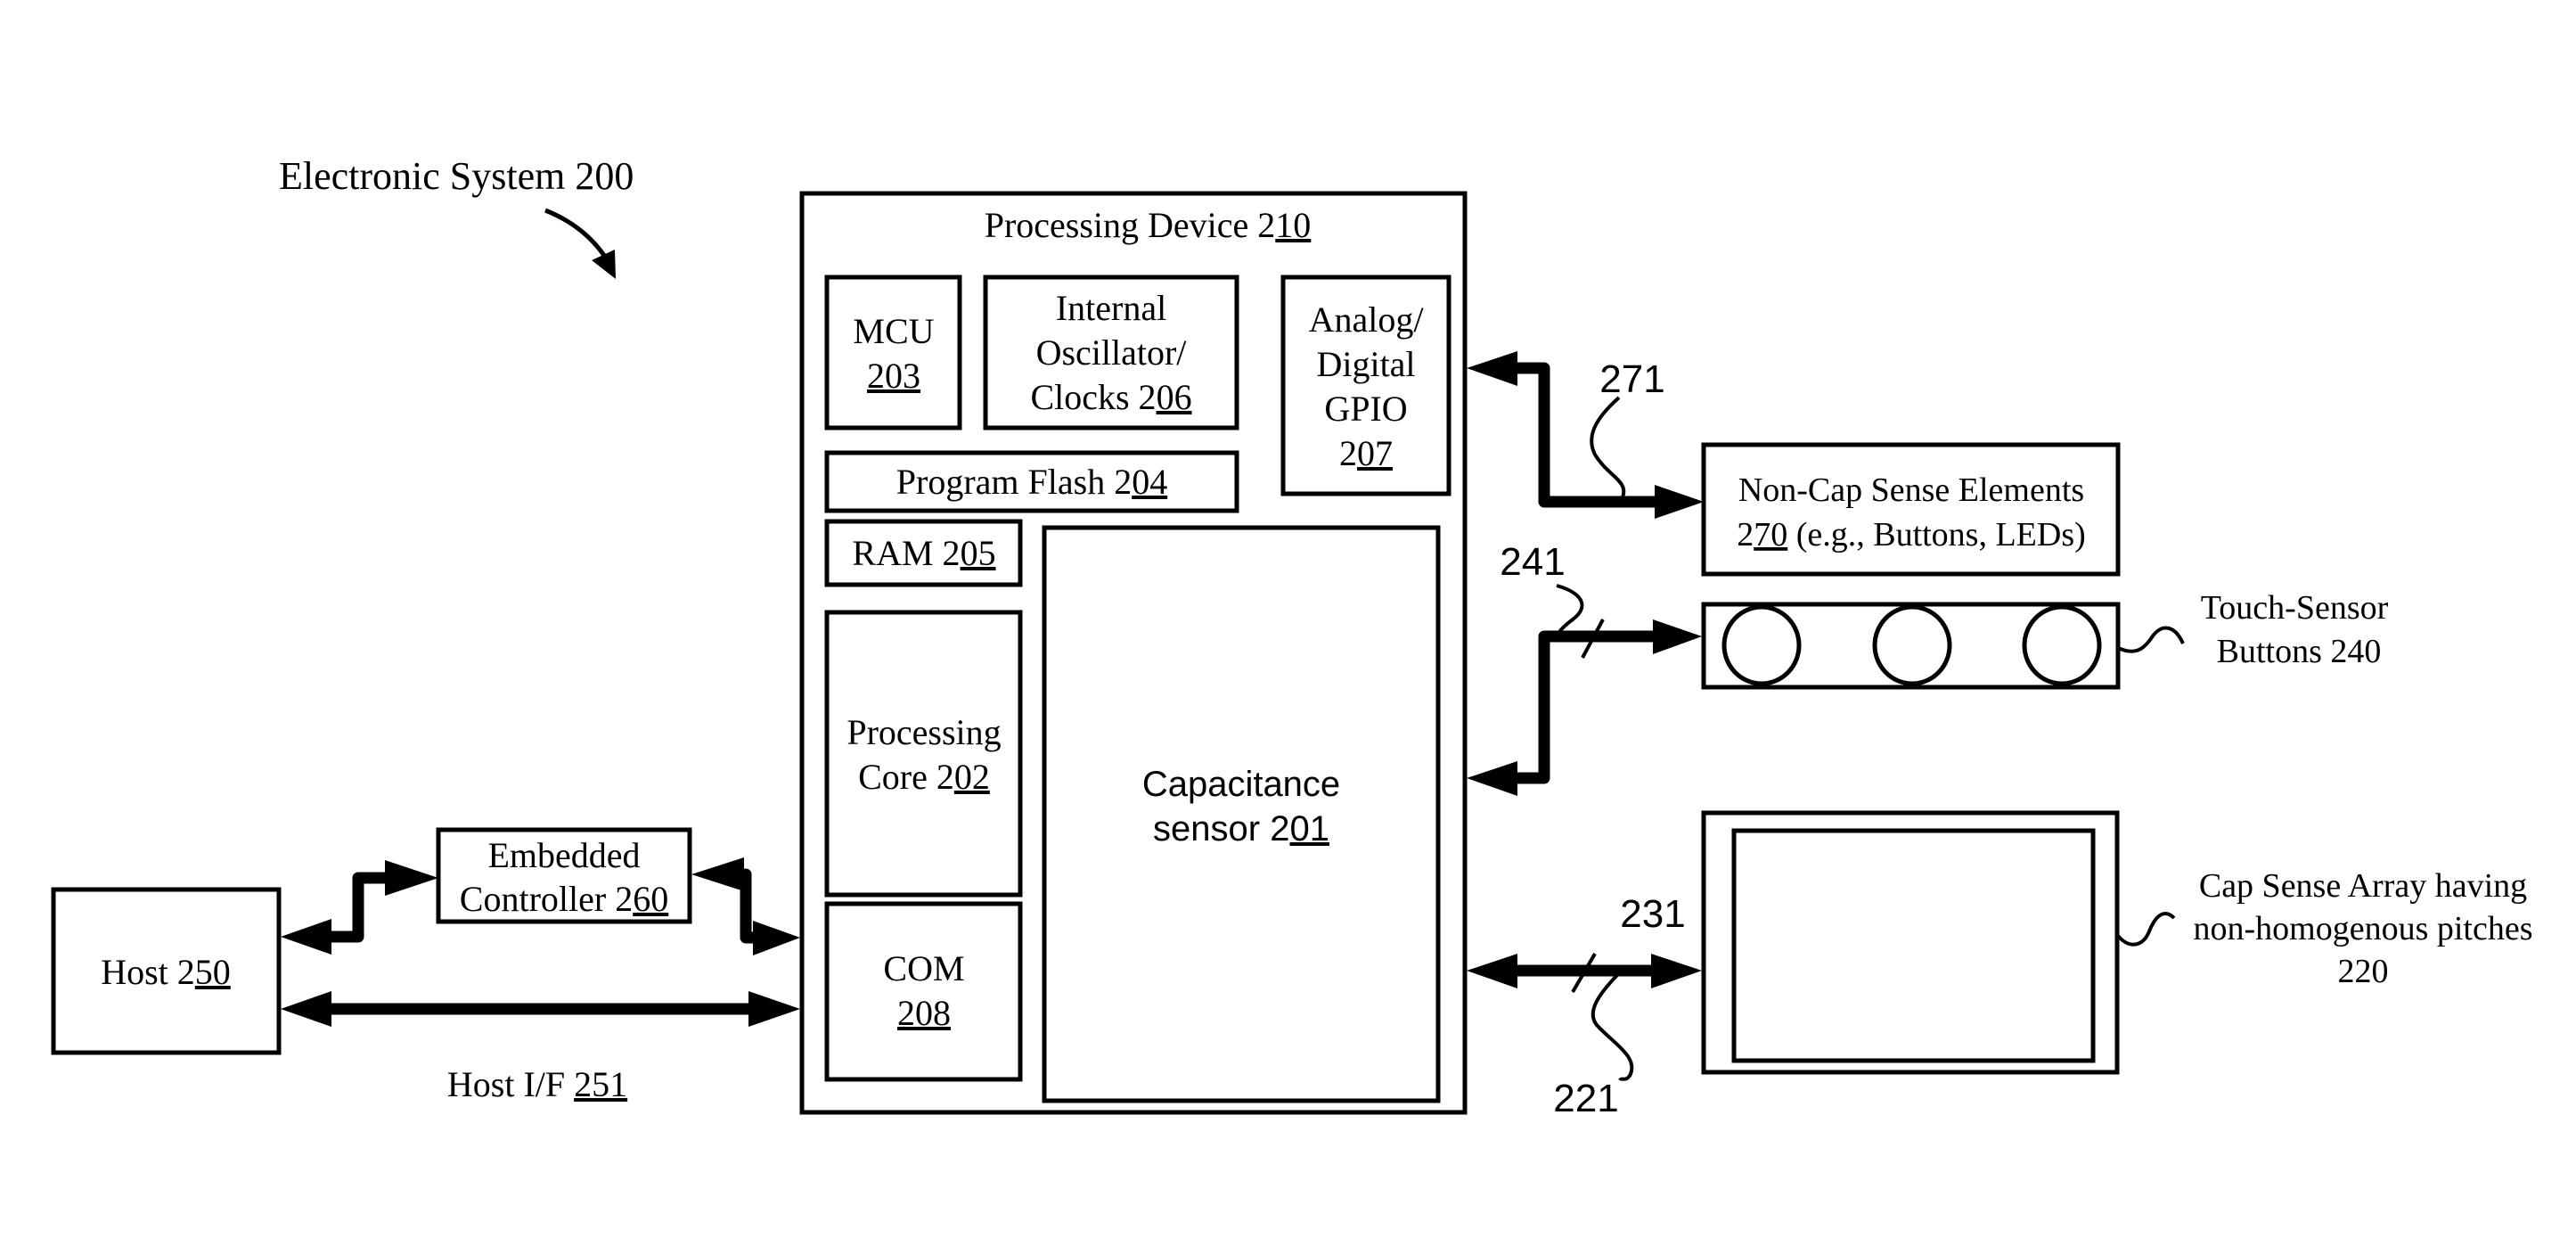 Image resolution: width=2576 pixels, height=1238 pixels. Describe the element at coordinates (924, 777) in the screenshot. I see `svg-text: Core 202` at that location.